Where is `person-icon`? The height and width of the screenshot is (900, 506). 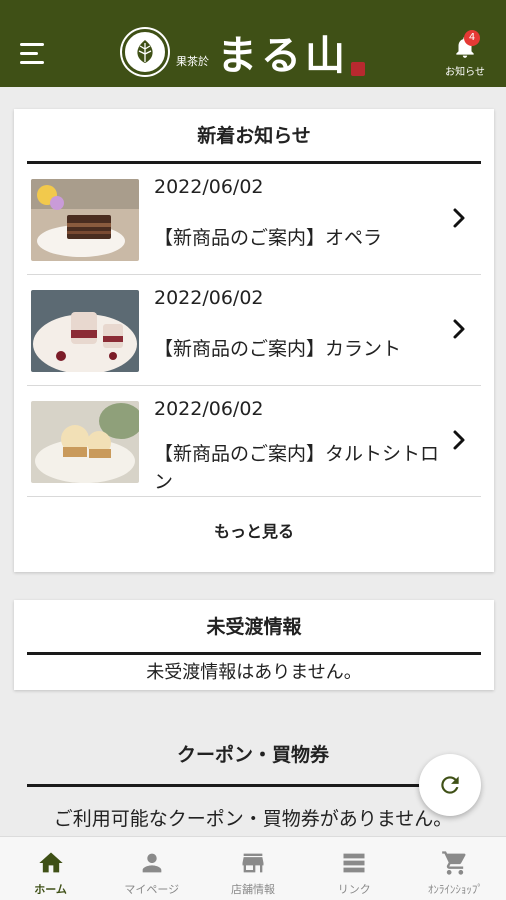
person-icon is located at coordinates (152, 863).